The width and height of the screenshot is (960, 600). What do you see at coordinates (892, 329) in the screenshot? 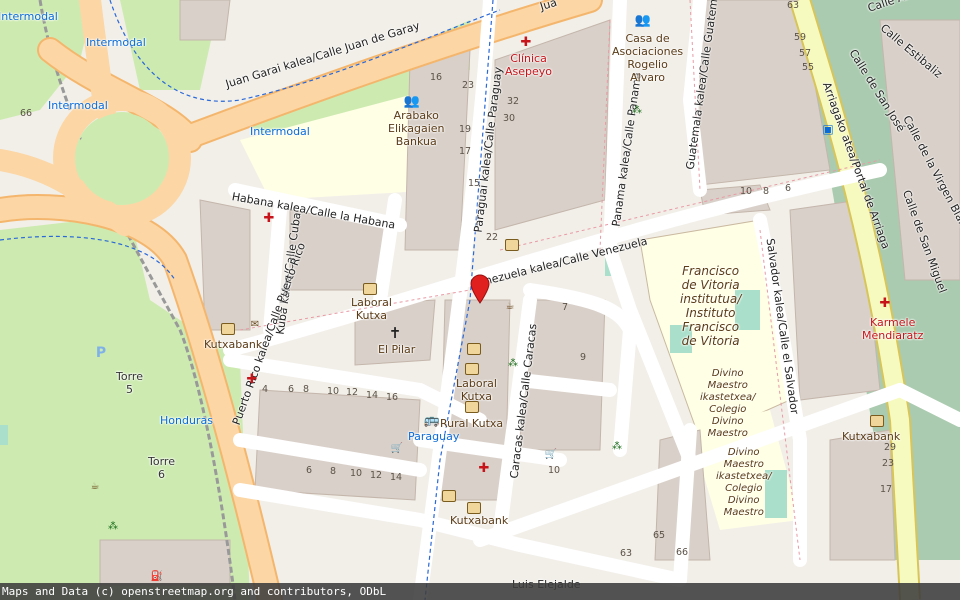
I see `poi-karmele-mendiaratz: Karmele Mendiaratz` at bounding box center [892, 329].